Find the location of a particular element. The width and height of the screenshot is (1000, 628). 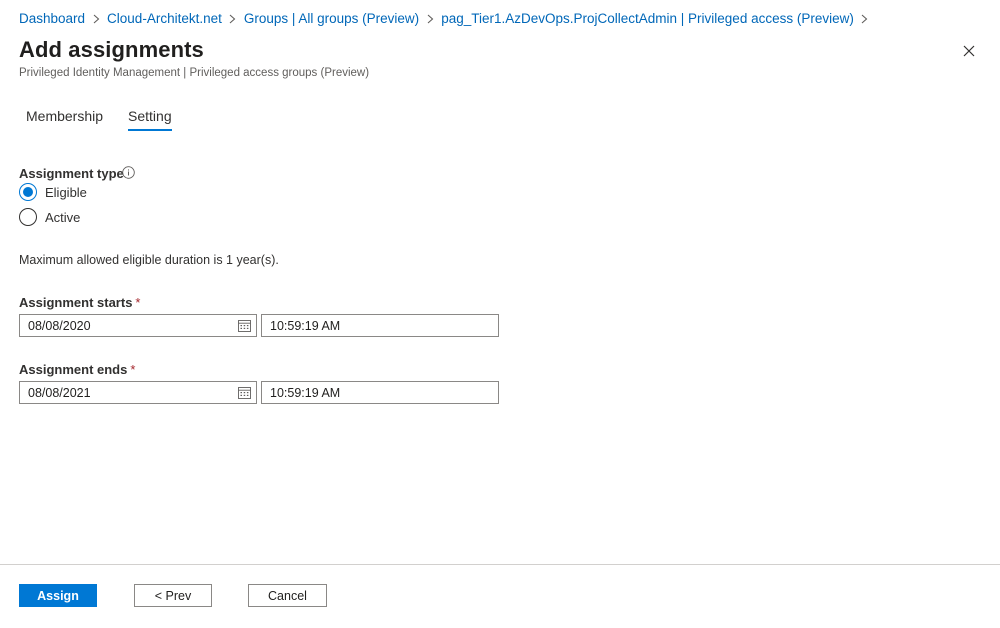

assignment-starts-label-text: Assignment starts is located at coordinates (76, 302).